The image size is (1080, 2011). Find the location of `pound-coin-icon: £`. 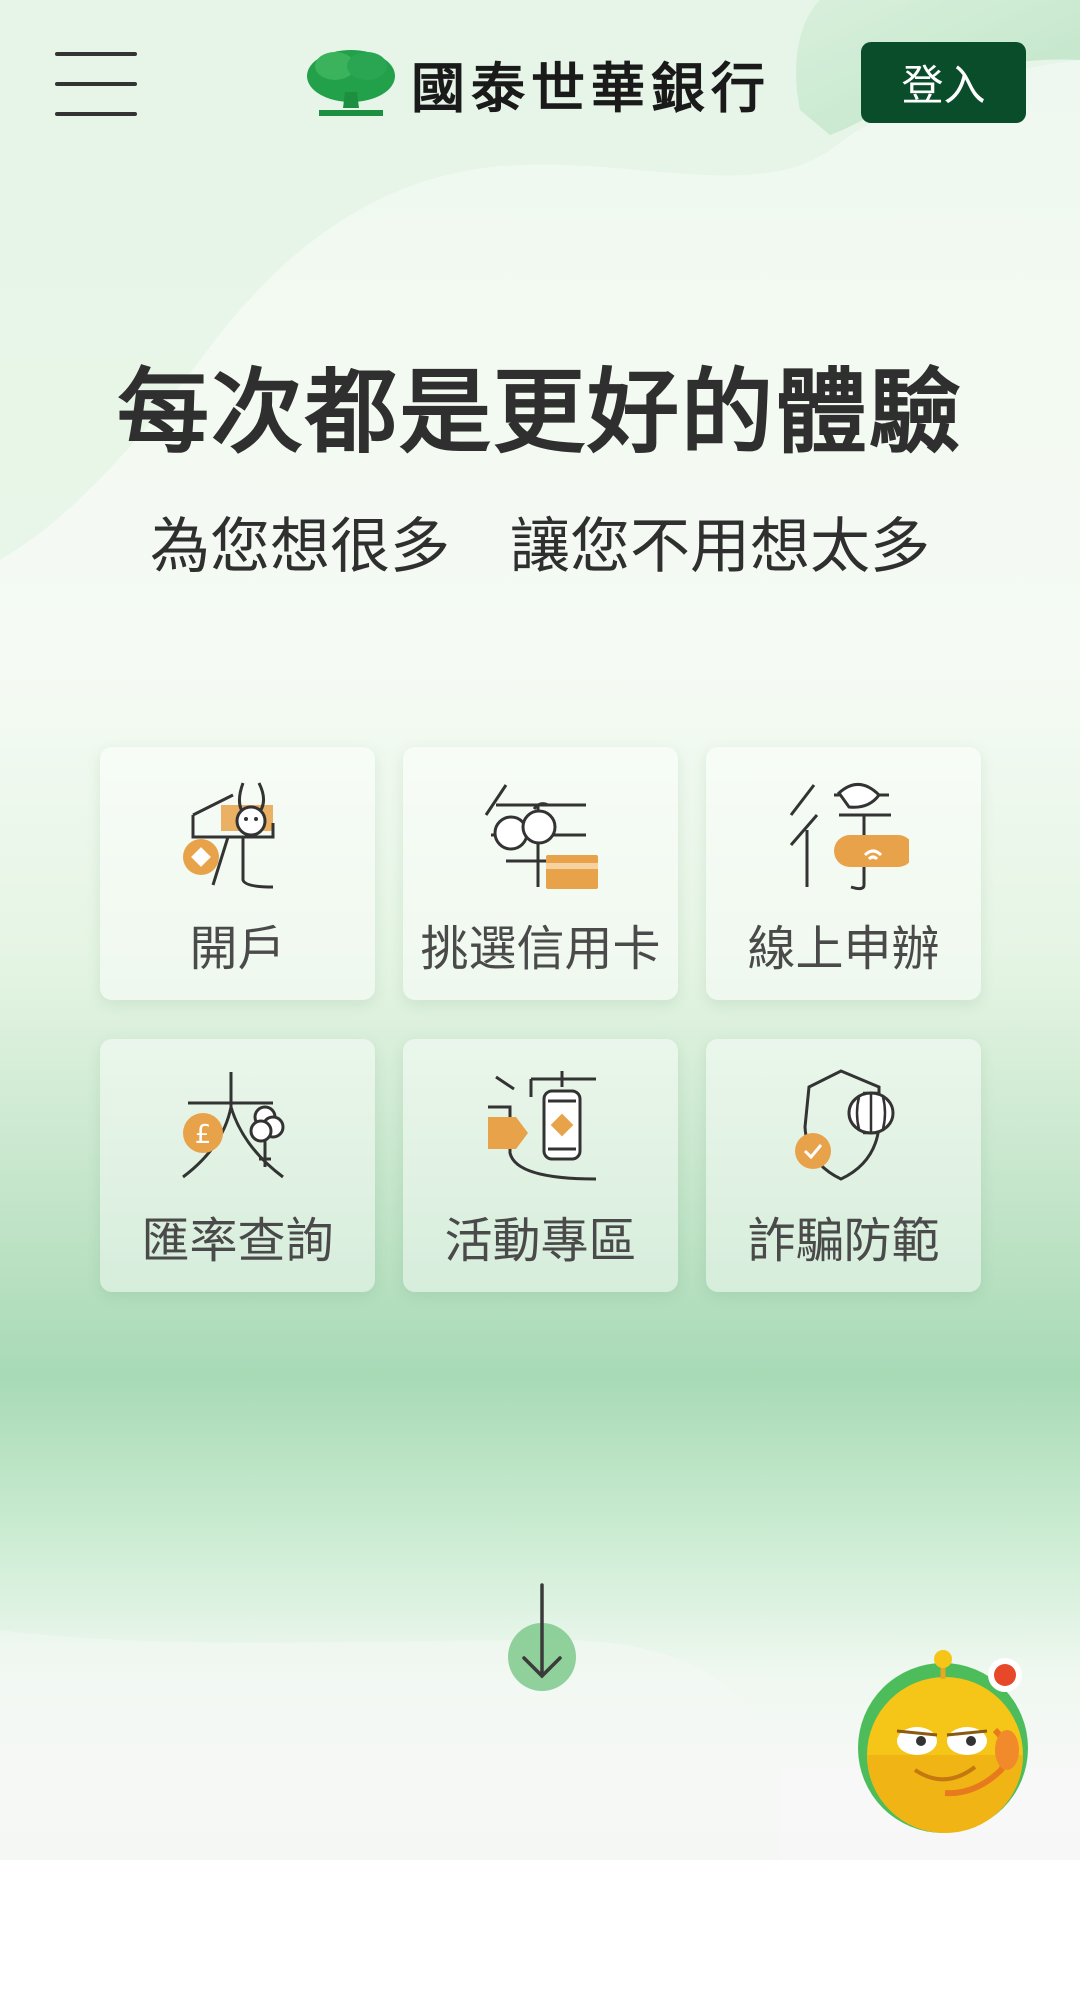

pound-coin-icon: £ is located at coordinates (232, 1125).